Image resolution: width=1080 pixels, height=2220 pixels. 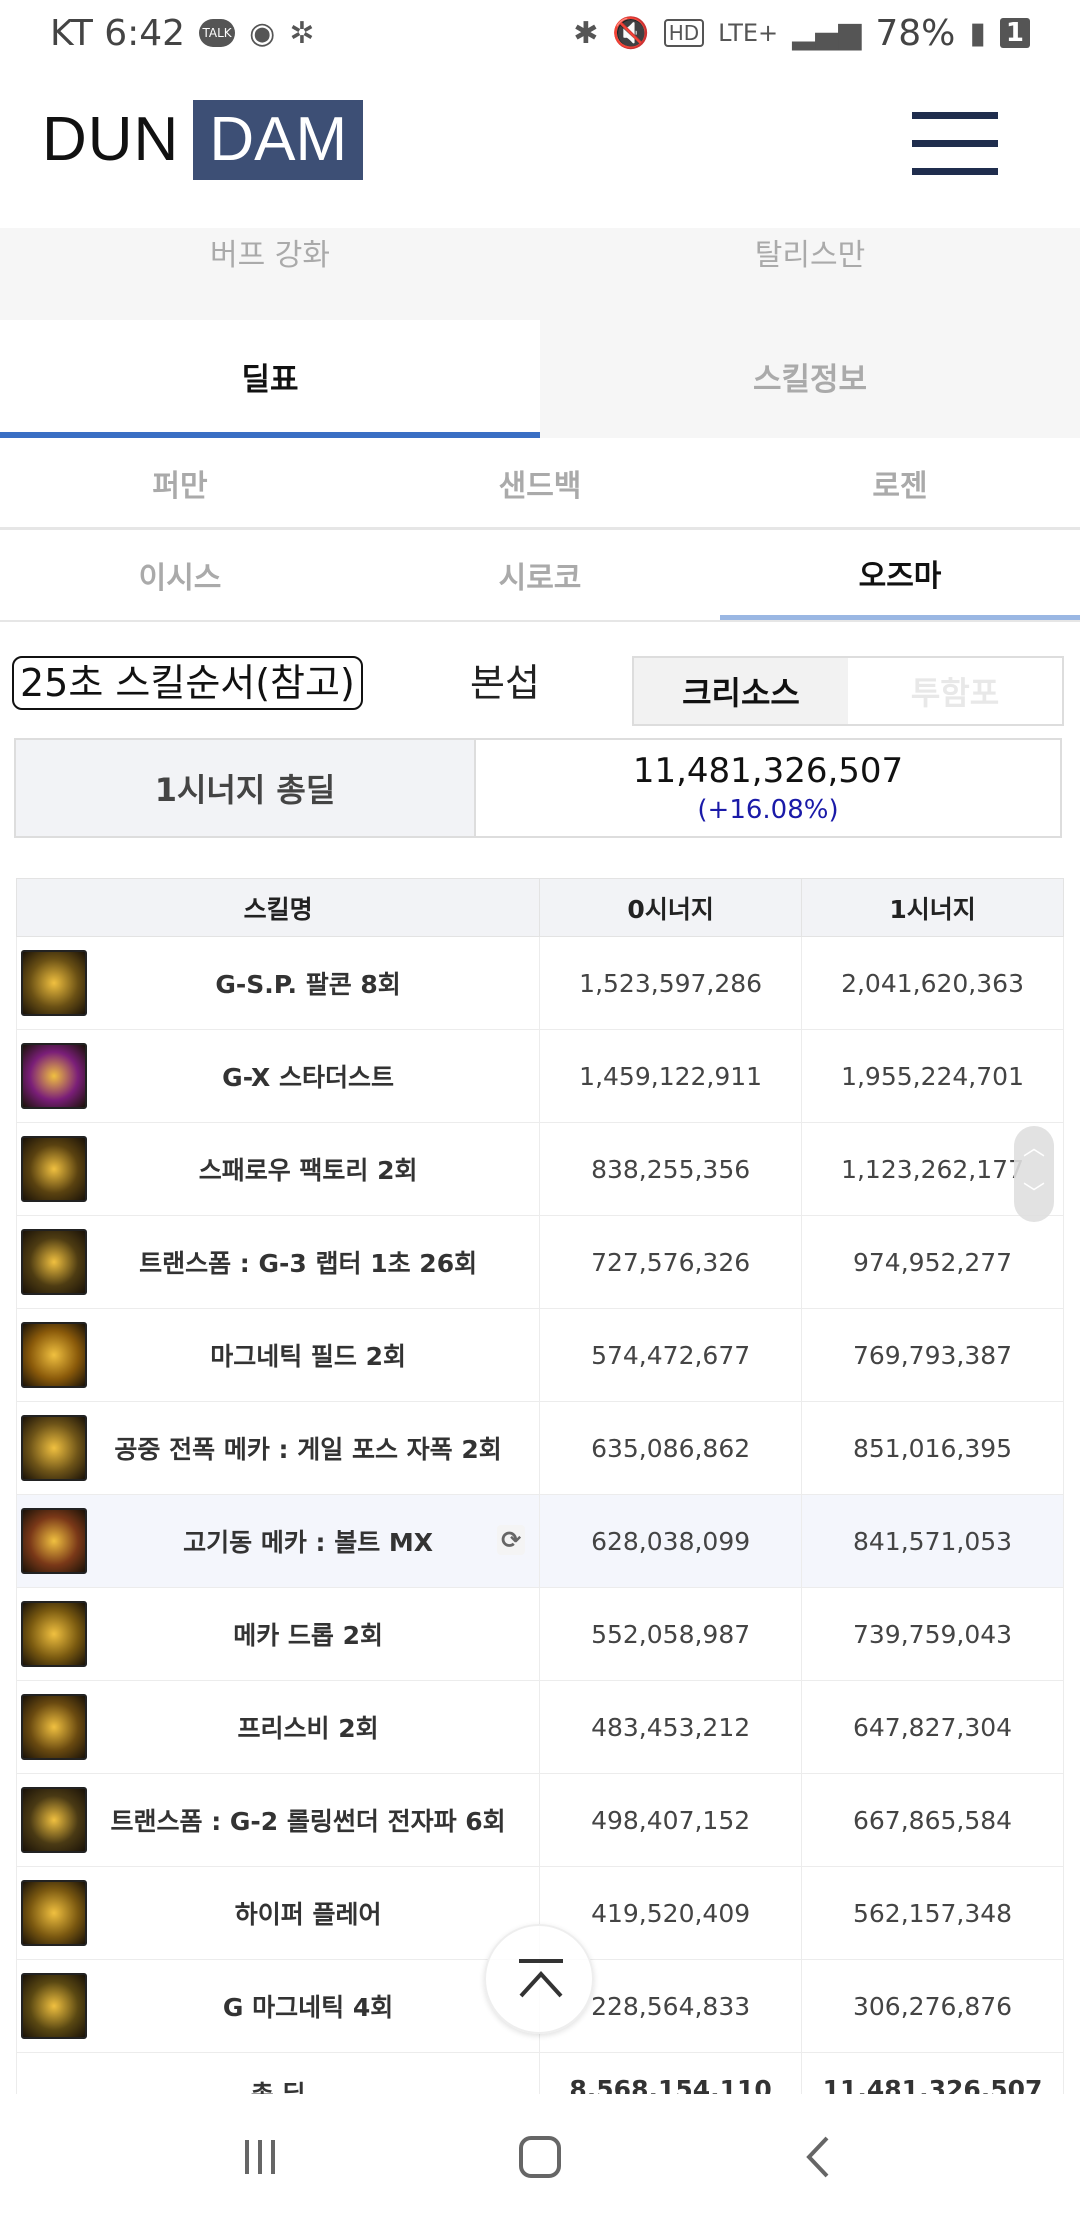 I want to click on frisbee-icon, so click(x=54, y=1727).